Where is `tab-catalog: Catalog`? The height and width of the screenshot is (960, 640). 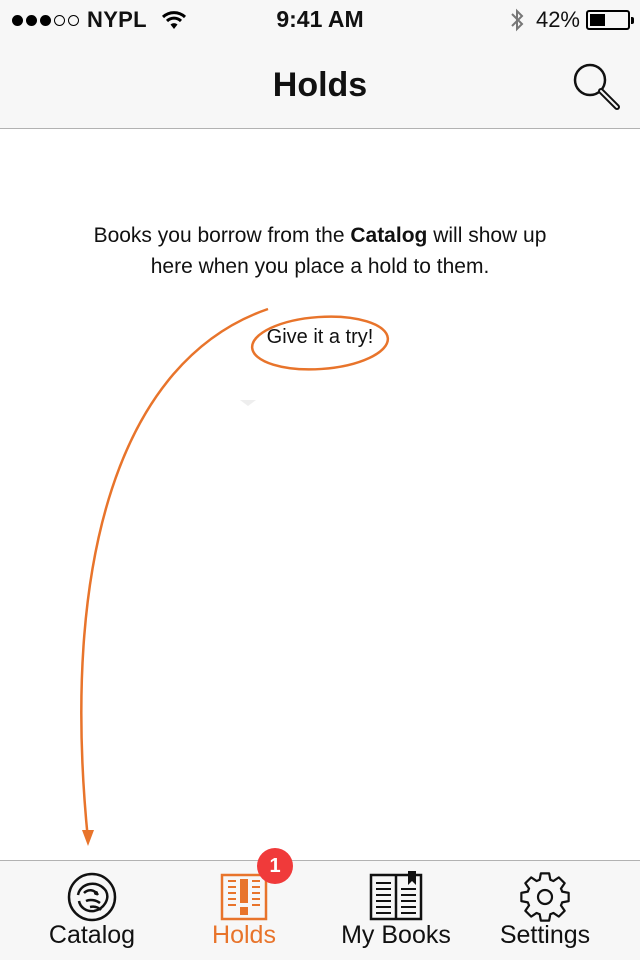
tab-catalog: Catalog is located at coordinates (92, 910).